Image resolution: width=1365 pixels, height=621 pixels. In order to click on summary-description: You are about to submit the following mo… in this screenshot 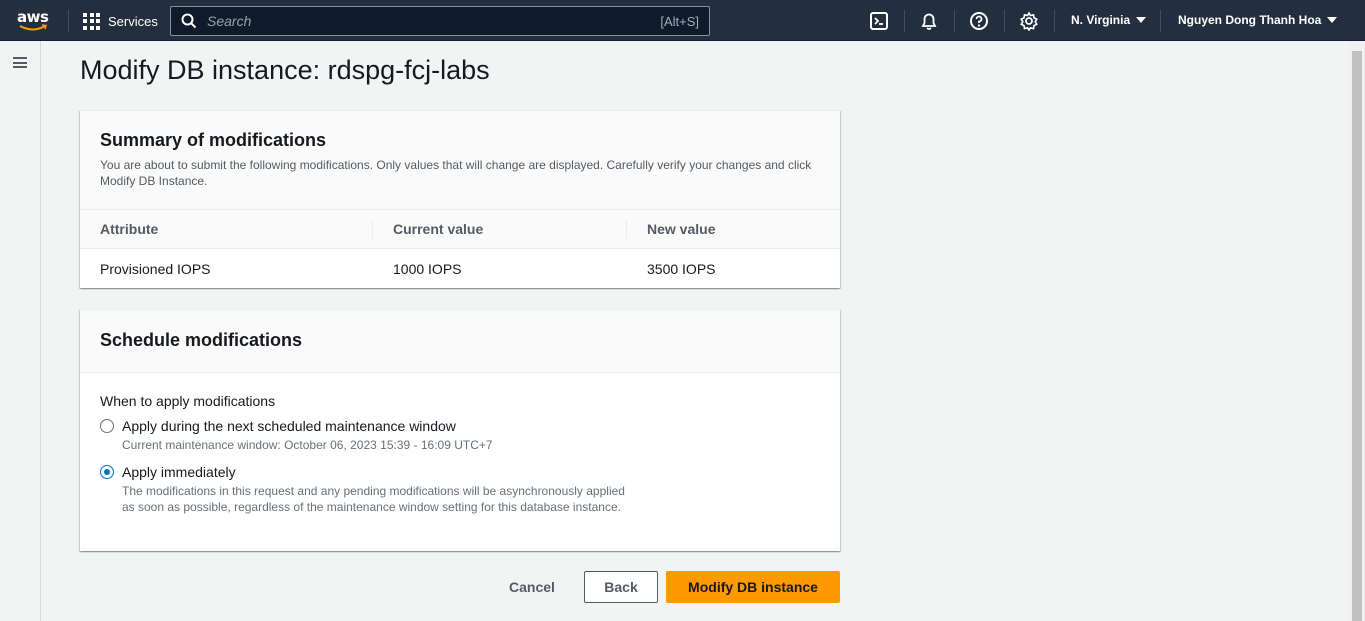, I will do `click(456, 173)`.